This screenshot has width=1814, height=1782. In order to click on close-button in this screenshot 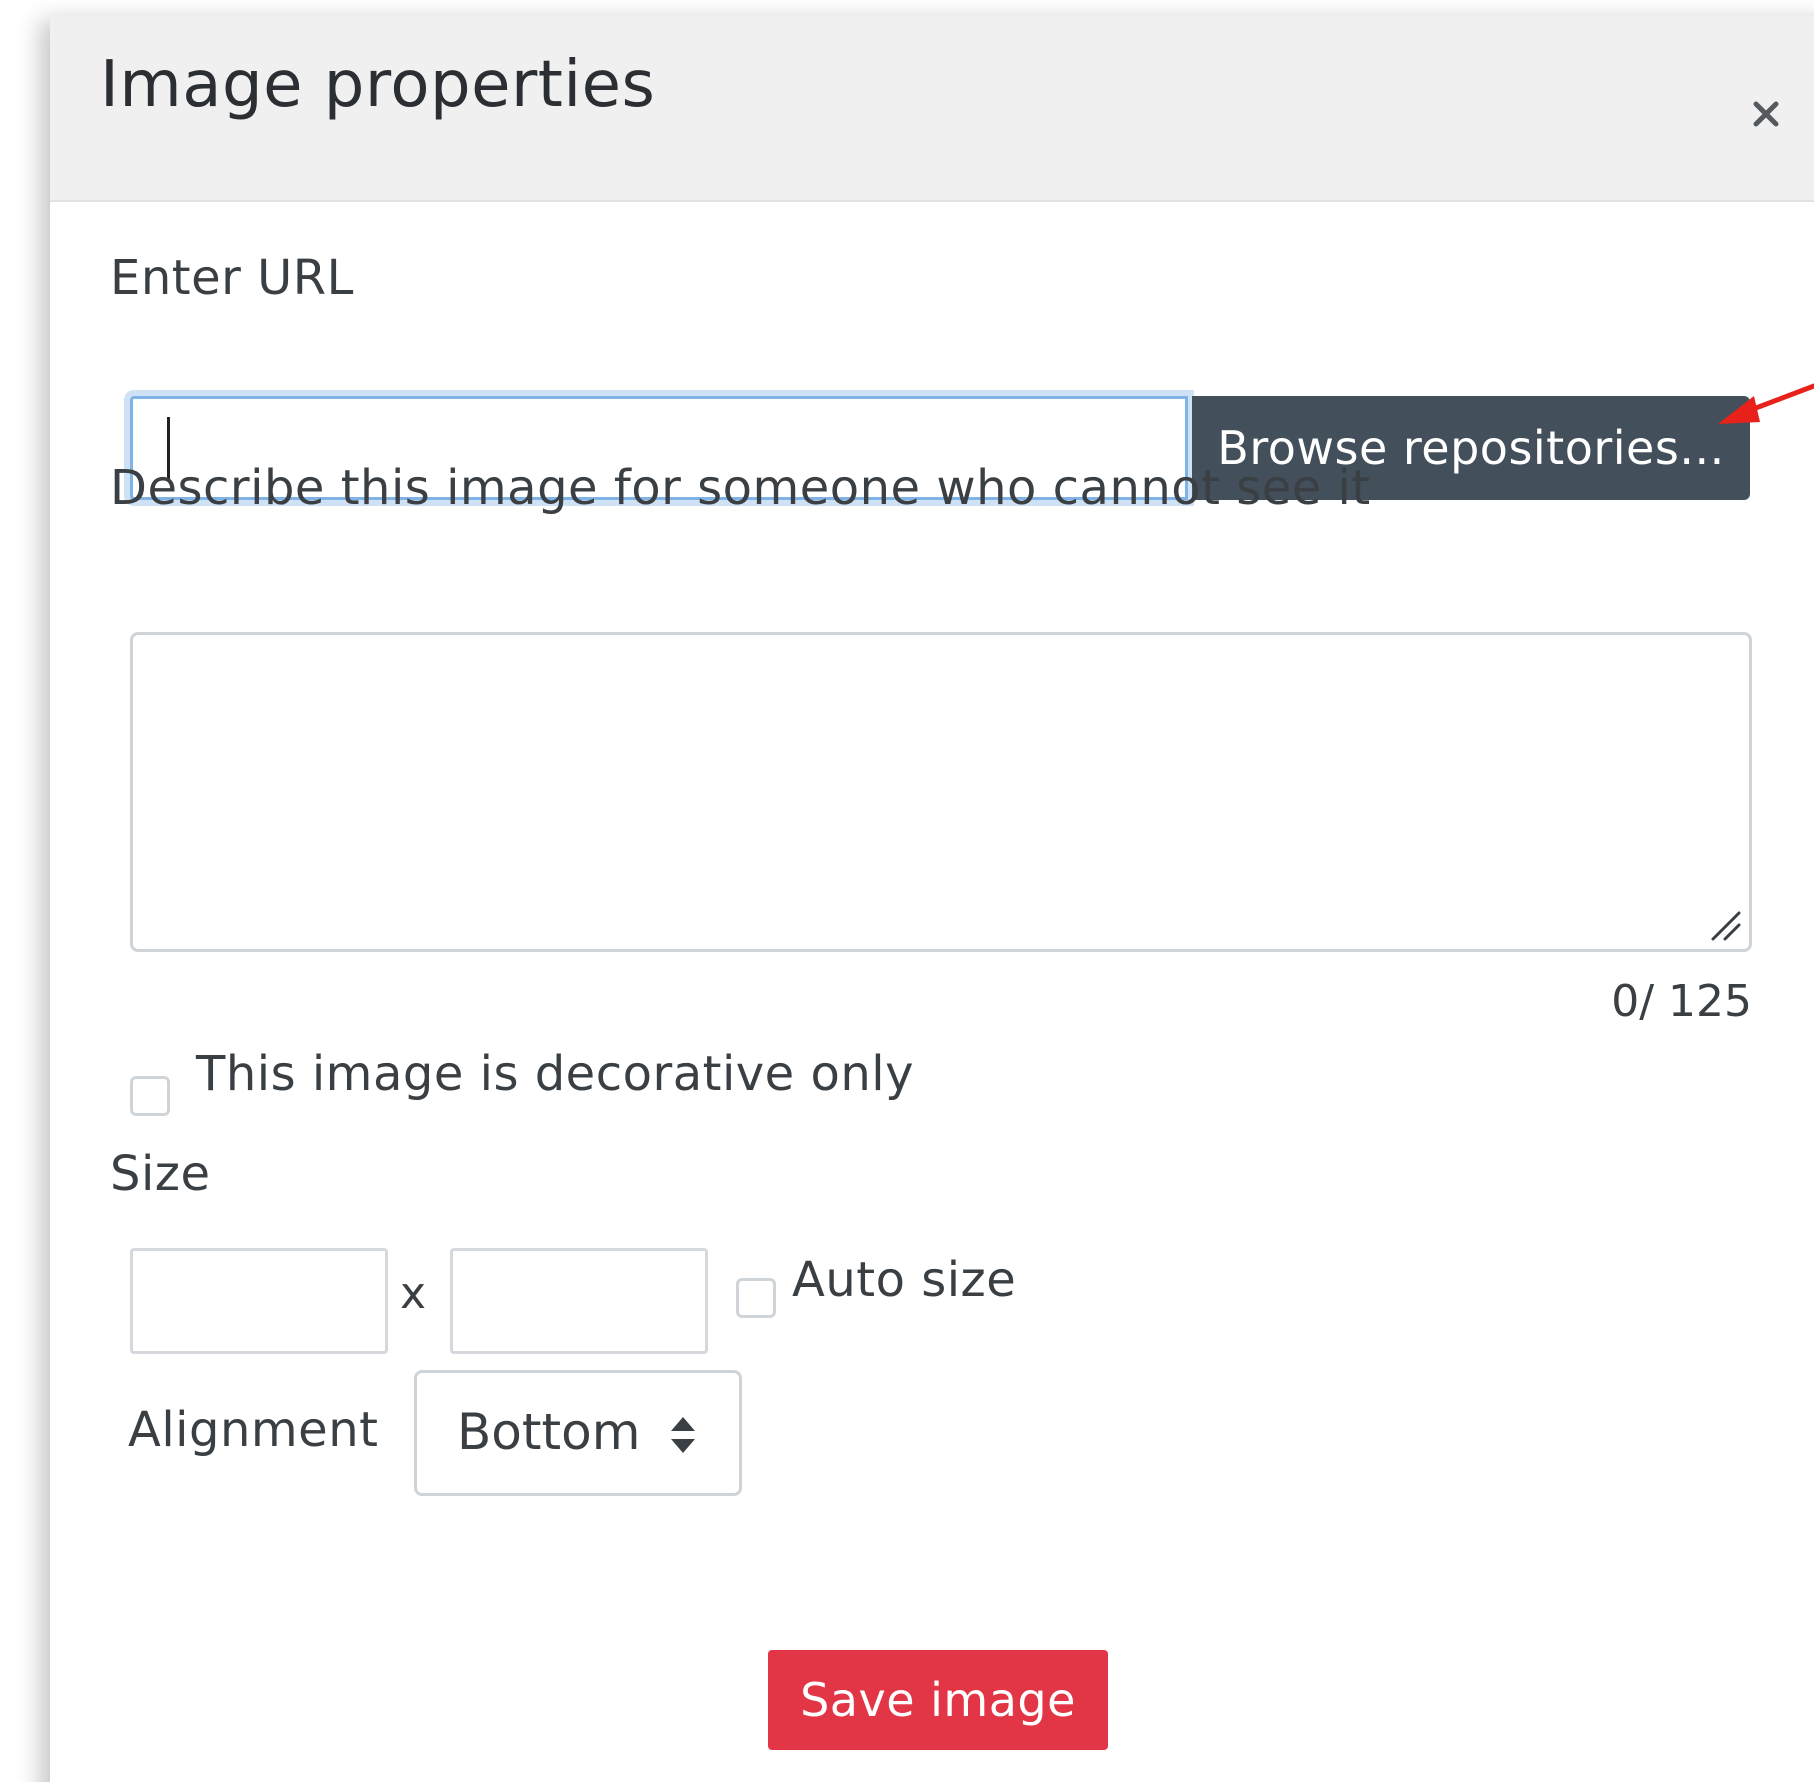, I will do `click(1766, 114)`.